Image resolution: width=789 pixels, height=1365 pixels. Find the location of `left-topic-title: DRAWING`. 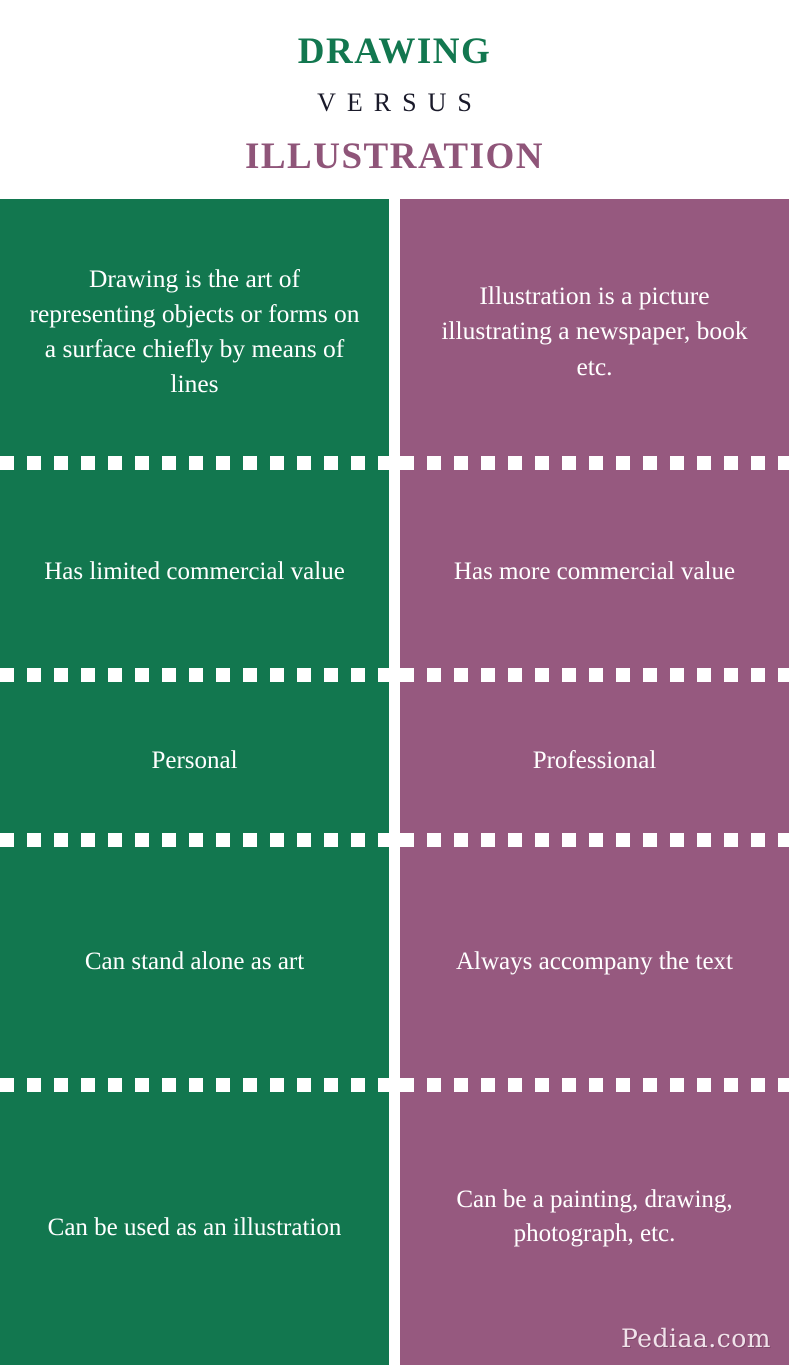

left-topic-title: DRAWING is located at coordinates (394, 51).